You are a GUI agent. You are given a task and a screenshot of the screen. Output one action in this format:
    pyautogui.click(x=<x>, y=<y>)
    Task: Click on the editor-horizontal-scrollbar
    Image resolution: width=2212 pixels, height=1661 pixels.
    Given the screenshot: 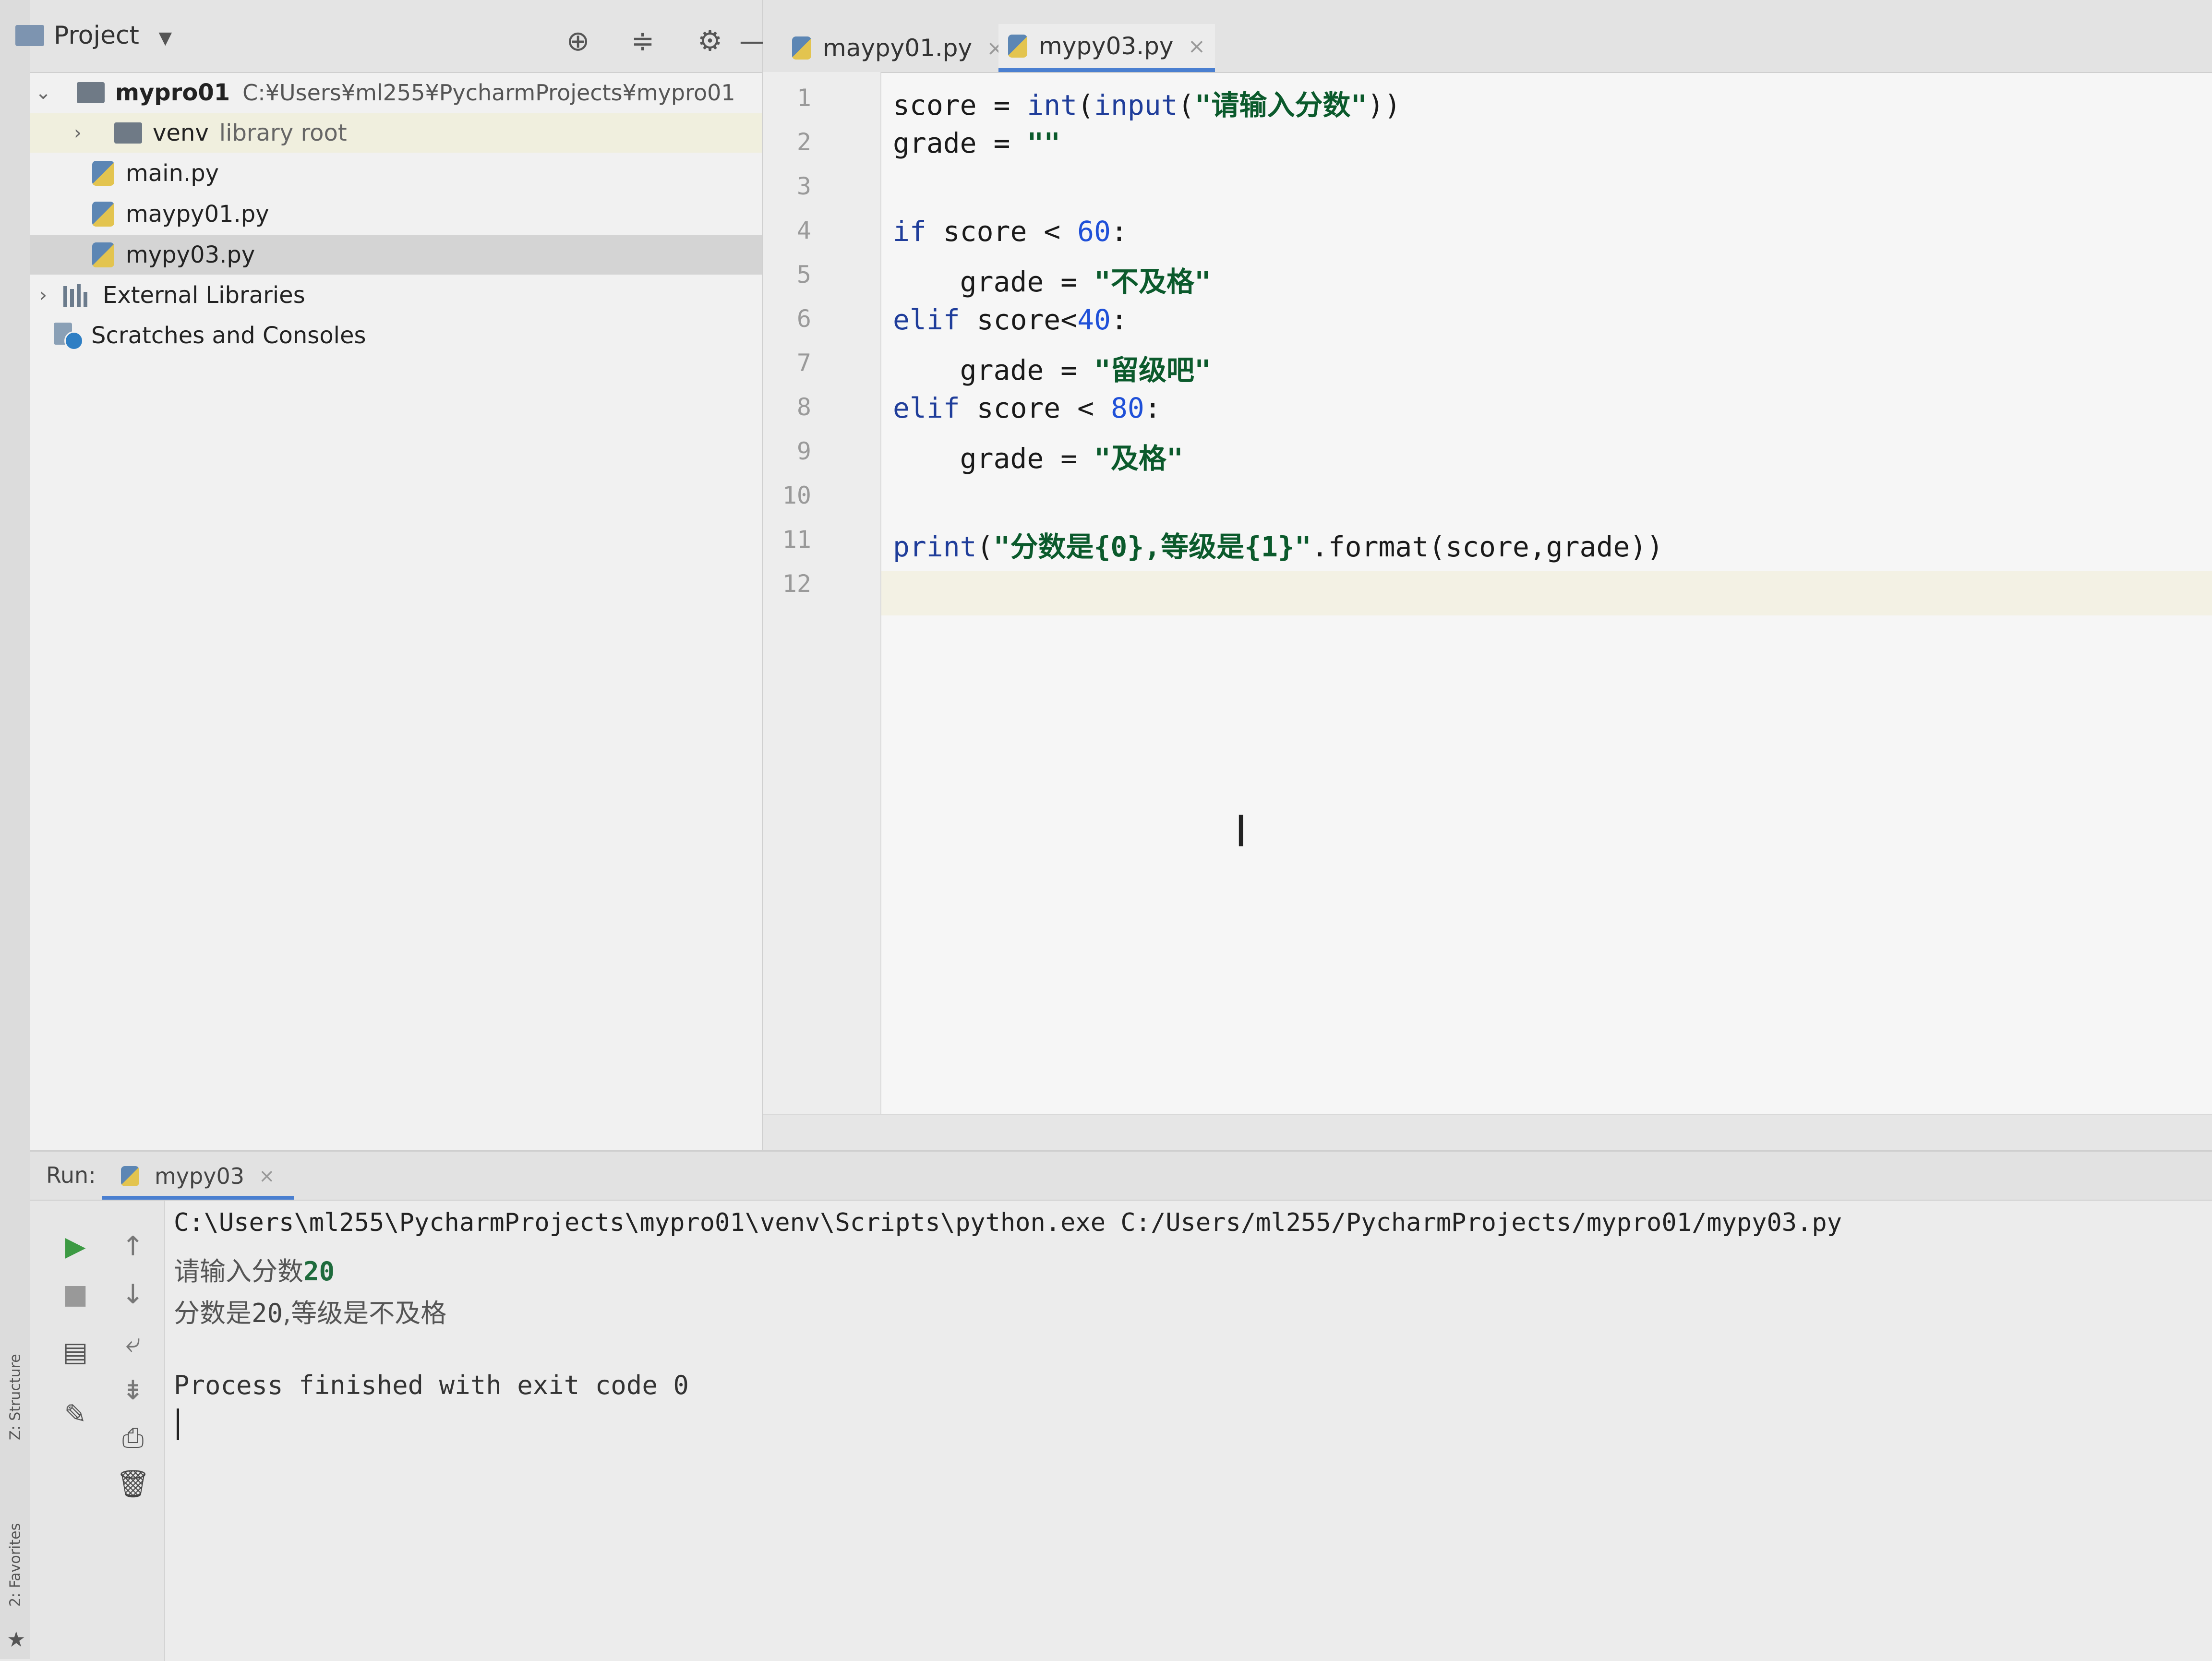 What is the action you would take?
    pyautogui.click(x=1487, y=1133)
    